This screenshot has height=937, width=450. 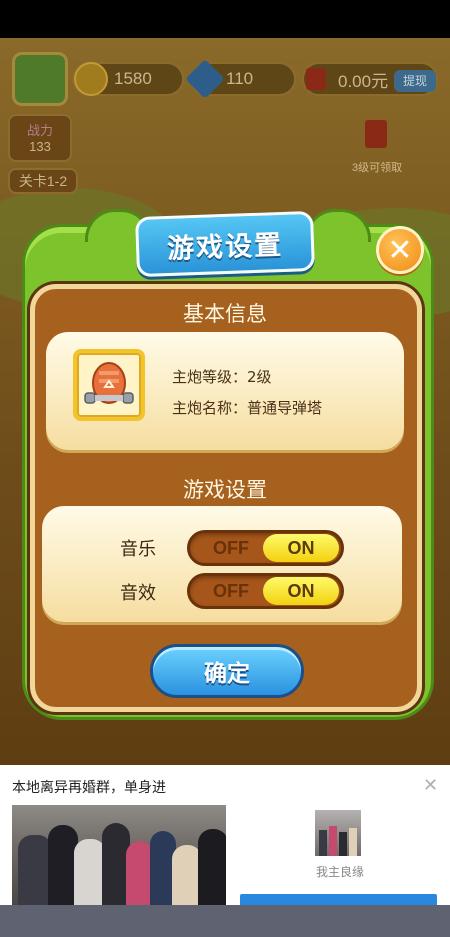 I want to click on music-off-label: OFF, so click(x=231, y=548).